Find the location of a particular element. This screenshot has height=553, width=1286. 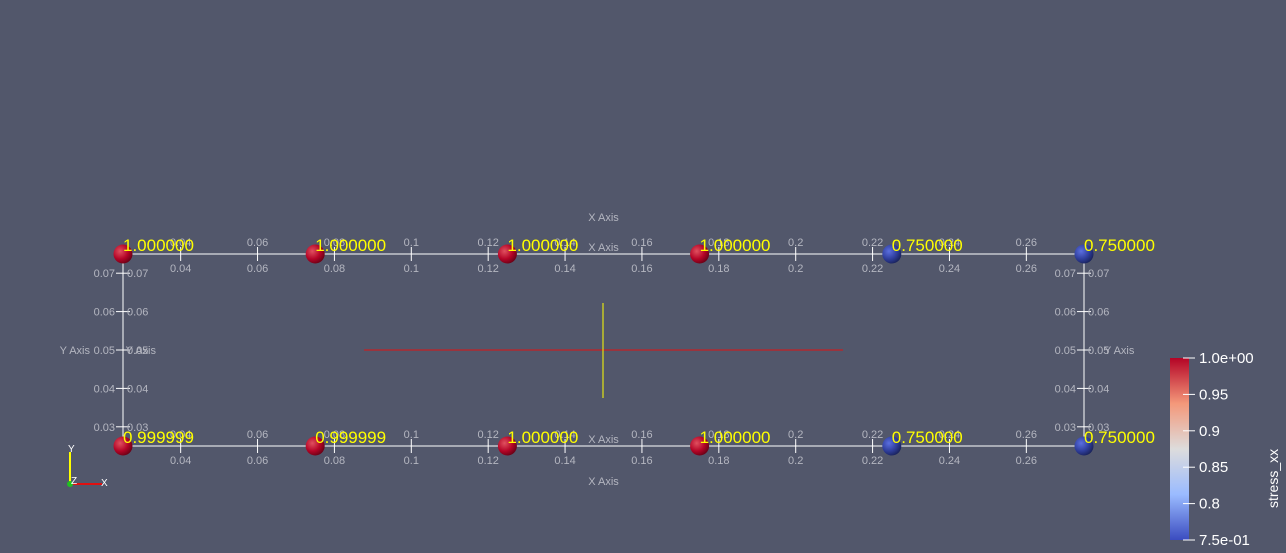

colorbar-tick-label: 0.9 is located at coordinates (1209, 431).